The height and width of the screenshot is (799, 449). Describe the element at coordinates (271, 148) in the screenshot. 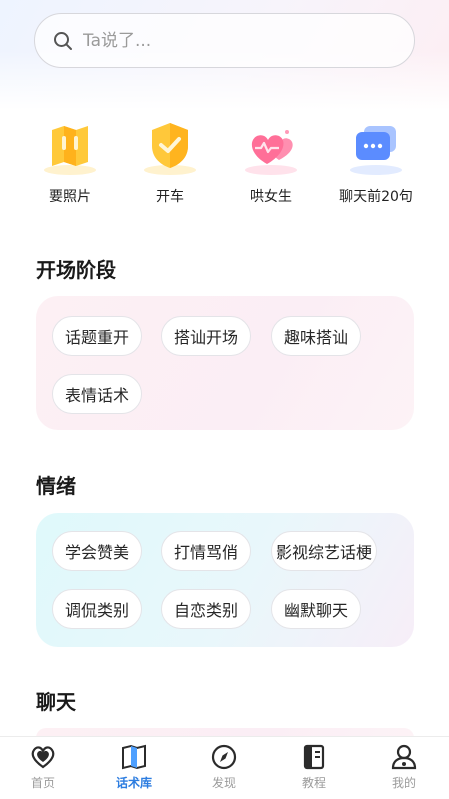

I see `hearts-icon` at that location.